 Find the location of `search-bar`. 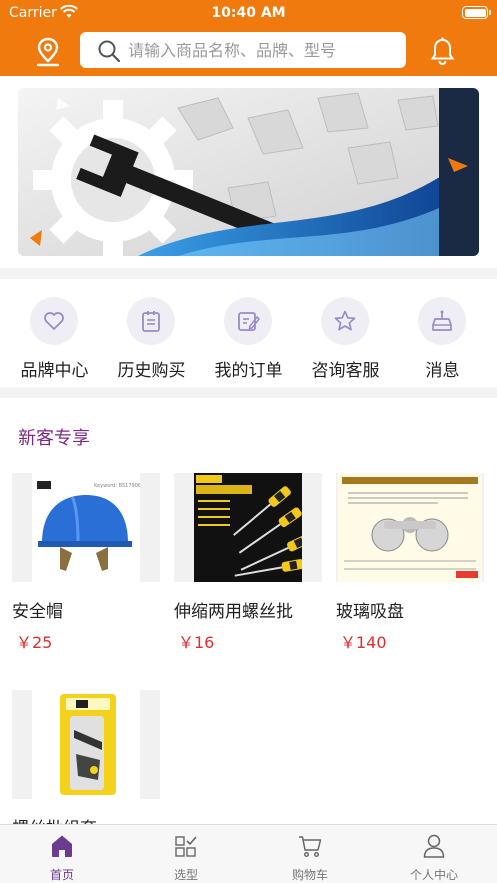

search-bar is located at coordinates (243, 50).